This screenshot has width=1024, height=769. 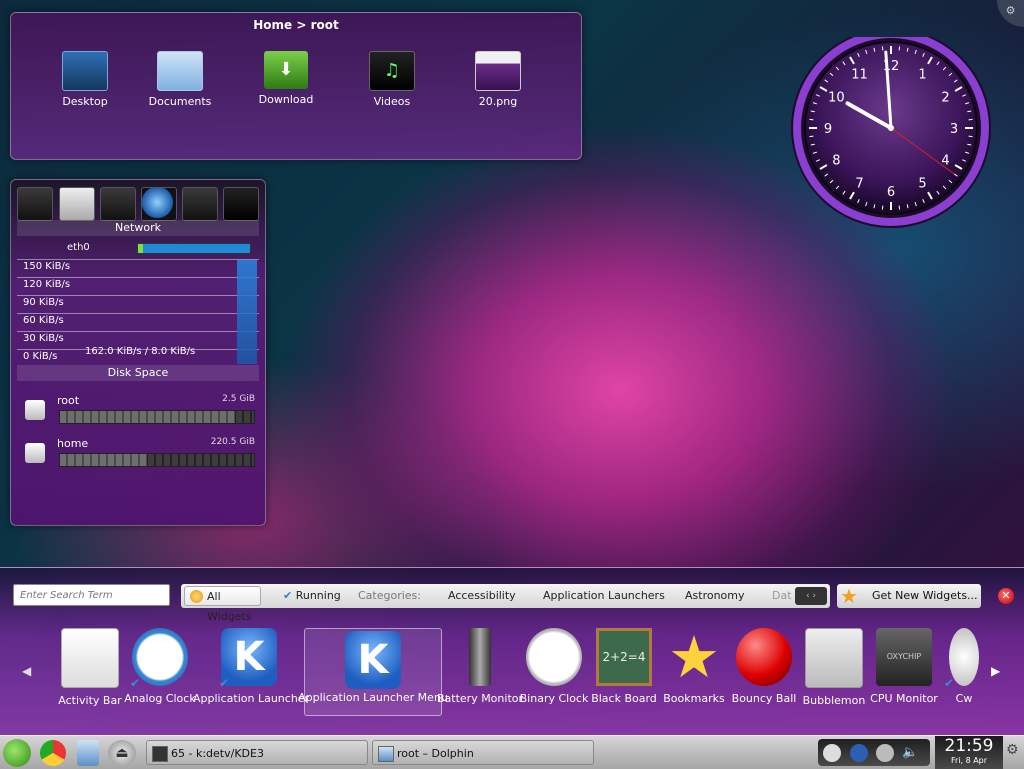 What do you see at coordinates (904, 666) in the screenshot?
I see `widget-cpu-monitor: OXYCHIP CPU Monitor` at bounding box center [904, 666].